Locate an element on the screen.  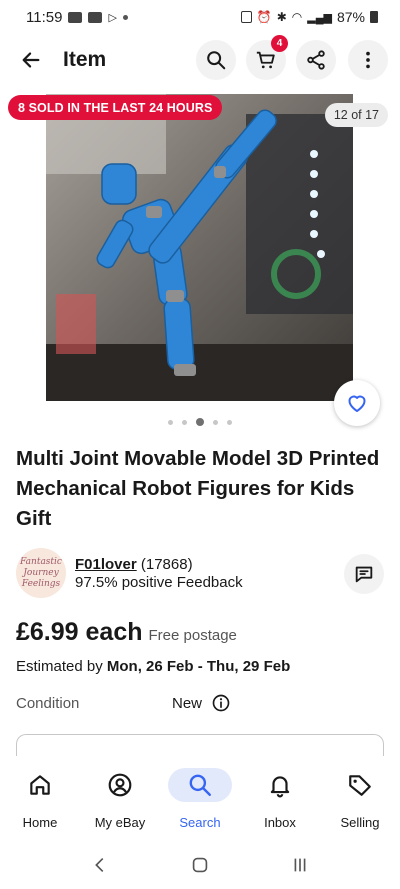
search-icon-wrap is located at coordinates (200, 785).